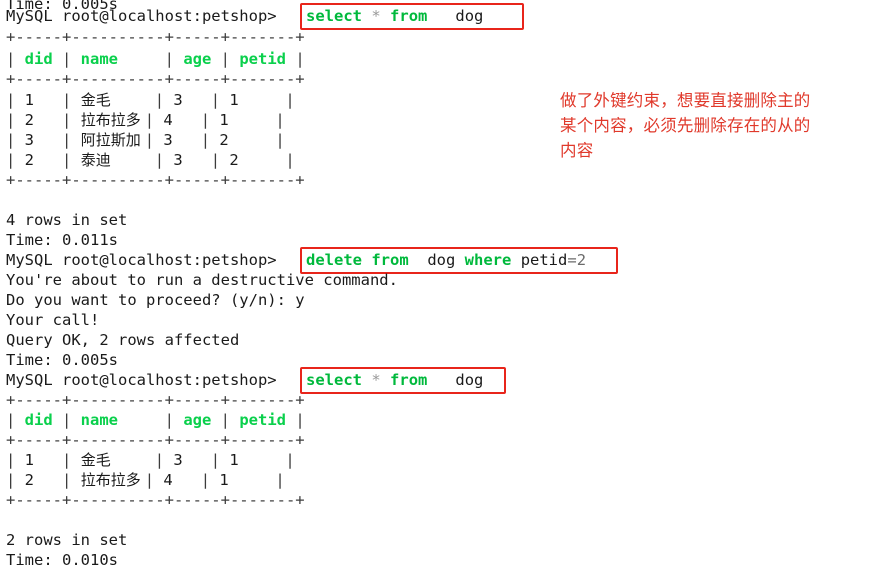  What do you see at coordinates (155, 59) in the screenshot?
I see `table1-header-row: | did | name | age | petid |` at bounding box center [155, 59].